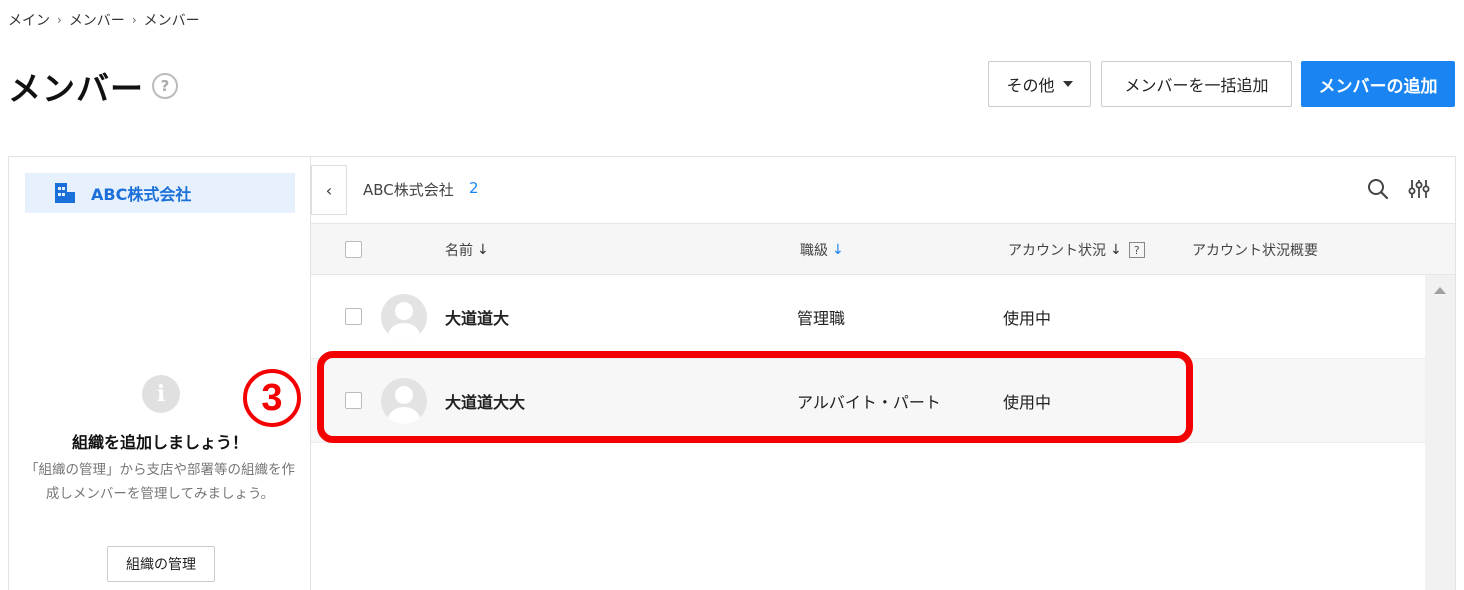  What do you see at coordinates (1419, 189) in the screenshot?
I see `filter-settings-icon` at bounding box center [1419, 189].